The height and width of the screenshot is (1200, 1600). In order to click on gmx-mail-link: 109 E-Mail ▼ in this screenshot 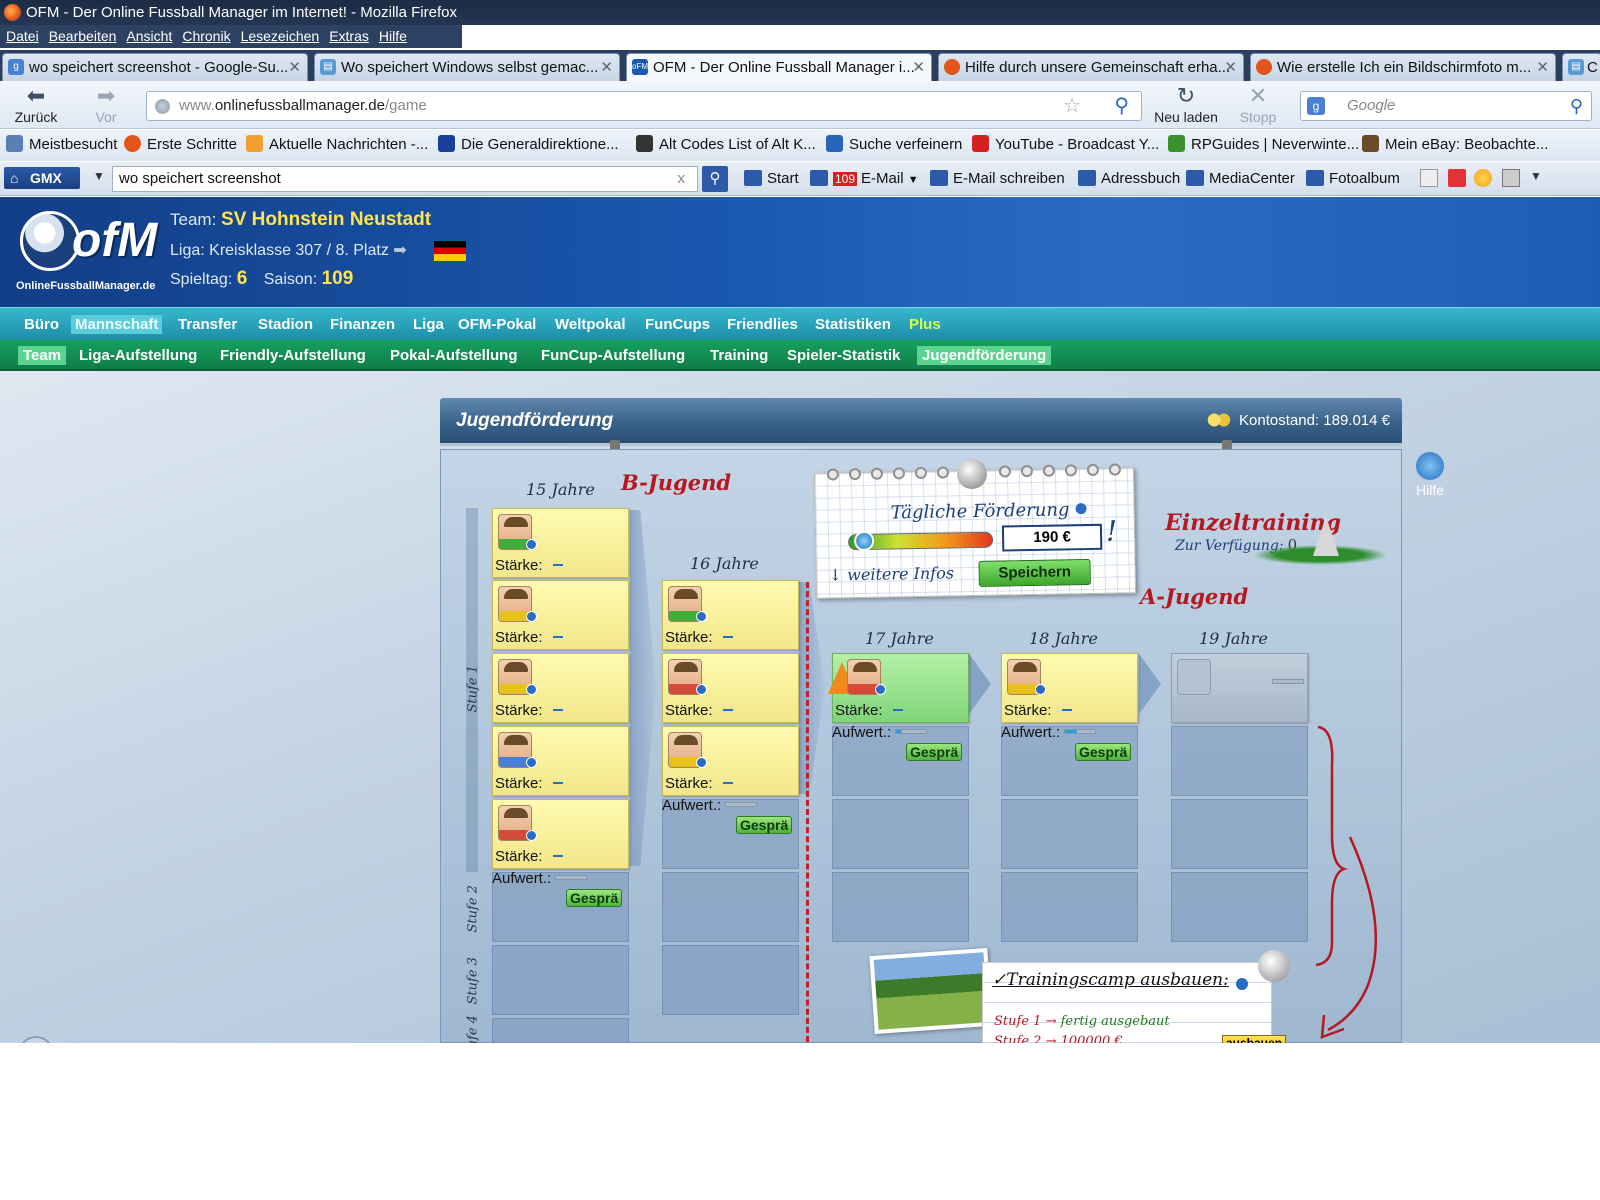, I will do `click(864, 179)`.